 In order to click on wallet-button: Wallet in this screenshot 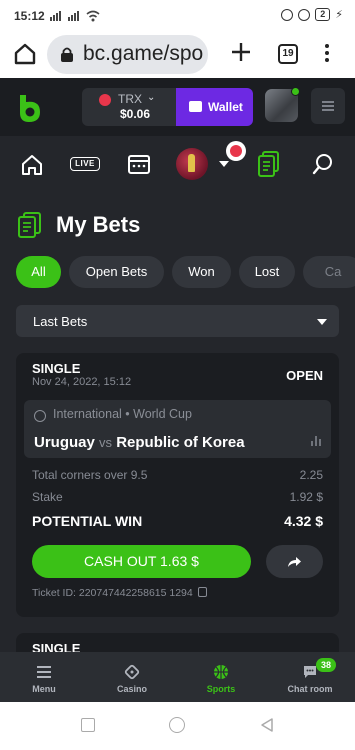, I will do `click(214, 107)`.